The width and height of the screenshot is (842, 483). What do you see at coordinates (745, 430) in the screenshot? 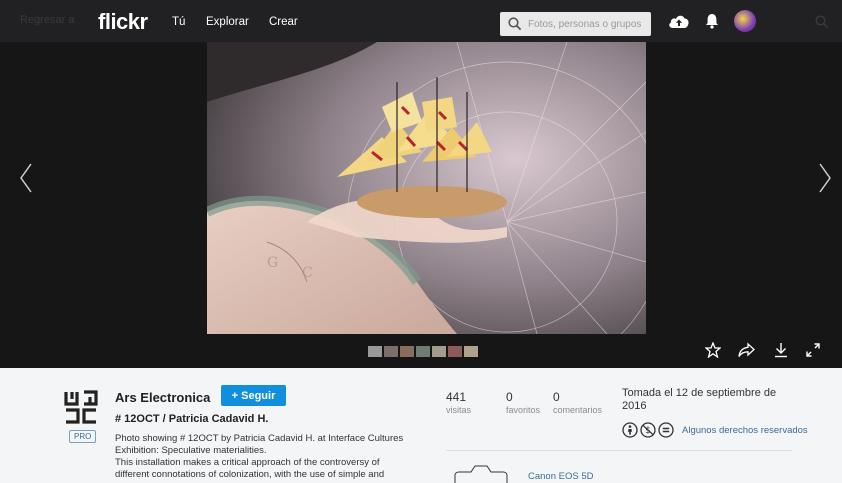
I see `license-link: Algunos derechos reservados` at bounding box center [745, 430].